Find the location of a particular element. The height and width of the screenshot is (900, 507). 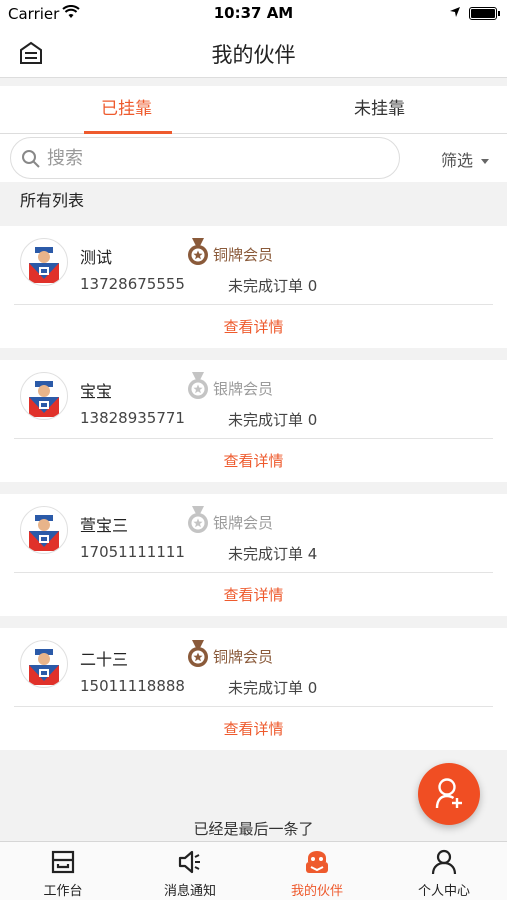

partner-card: 测试 铜牌会员 13728675555 未完成订单 0 查看详情 is located at coordinates (253, 287).